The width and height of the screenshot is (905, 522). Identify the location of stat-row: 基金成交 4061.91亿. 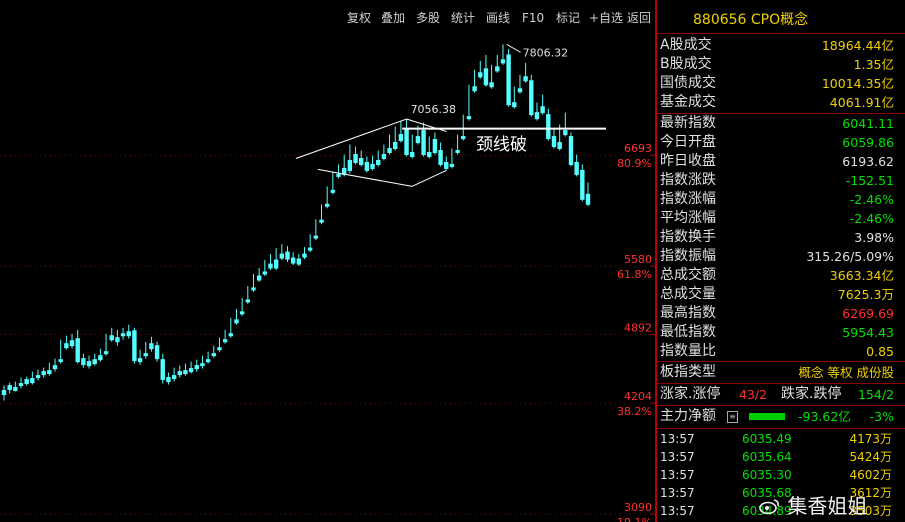
(778, 102).